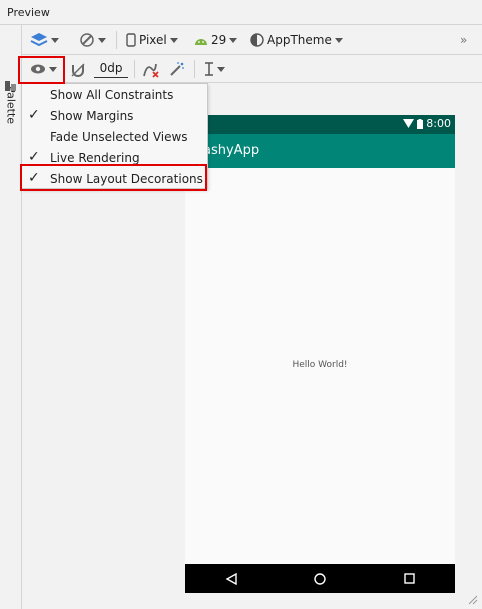 Image resolution: width=482 pixels, height=609 pixels. I want to click on preview-title: Preview, so click(28, 12).